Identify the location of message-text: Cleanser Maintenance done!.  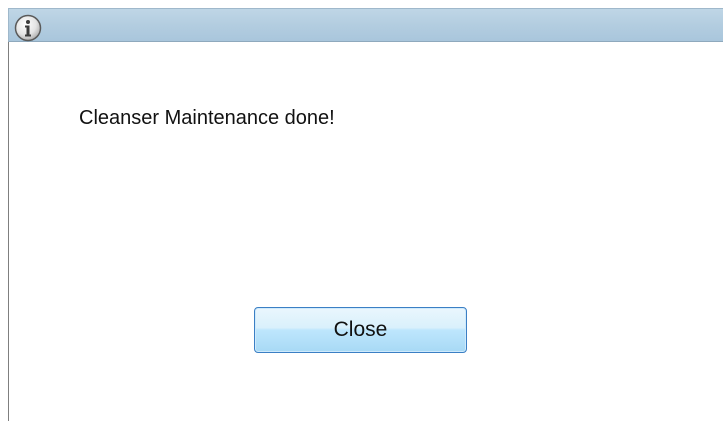
(207, 118).